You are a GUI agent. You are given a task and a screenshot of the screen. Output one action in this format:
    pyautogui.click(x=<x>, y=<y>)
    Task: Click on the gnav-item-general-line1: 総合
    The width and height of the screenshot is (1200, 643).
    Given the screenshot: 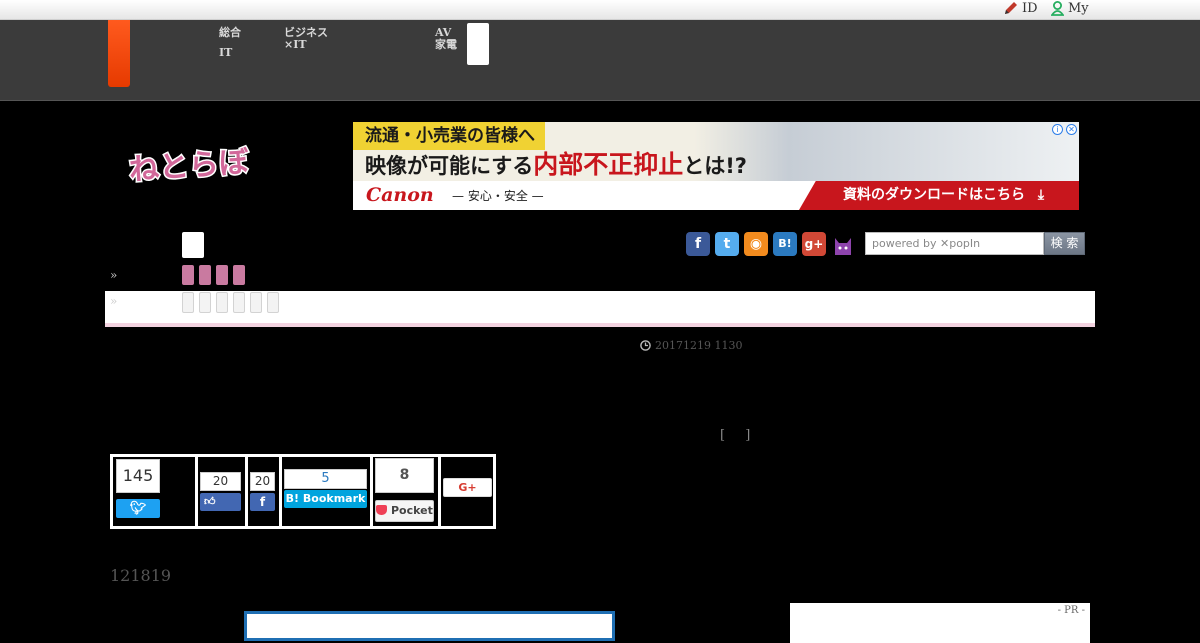 What is the action you would take?
    pyautogui.click(x=230, y=32)
    